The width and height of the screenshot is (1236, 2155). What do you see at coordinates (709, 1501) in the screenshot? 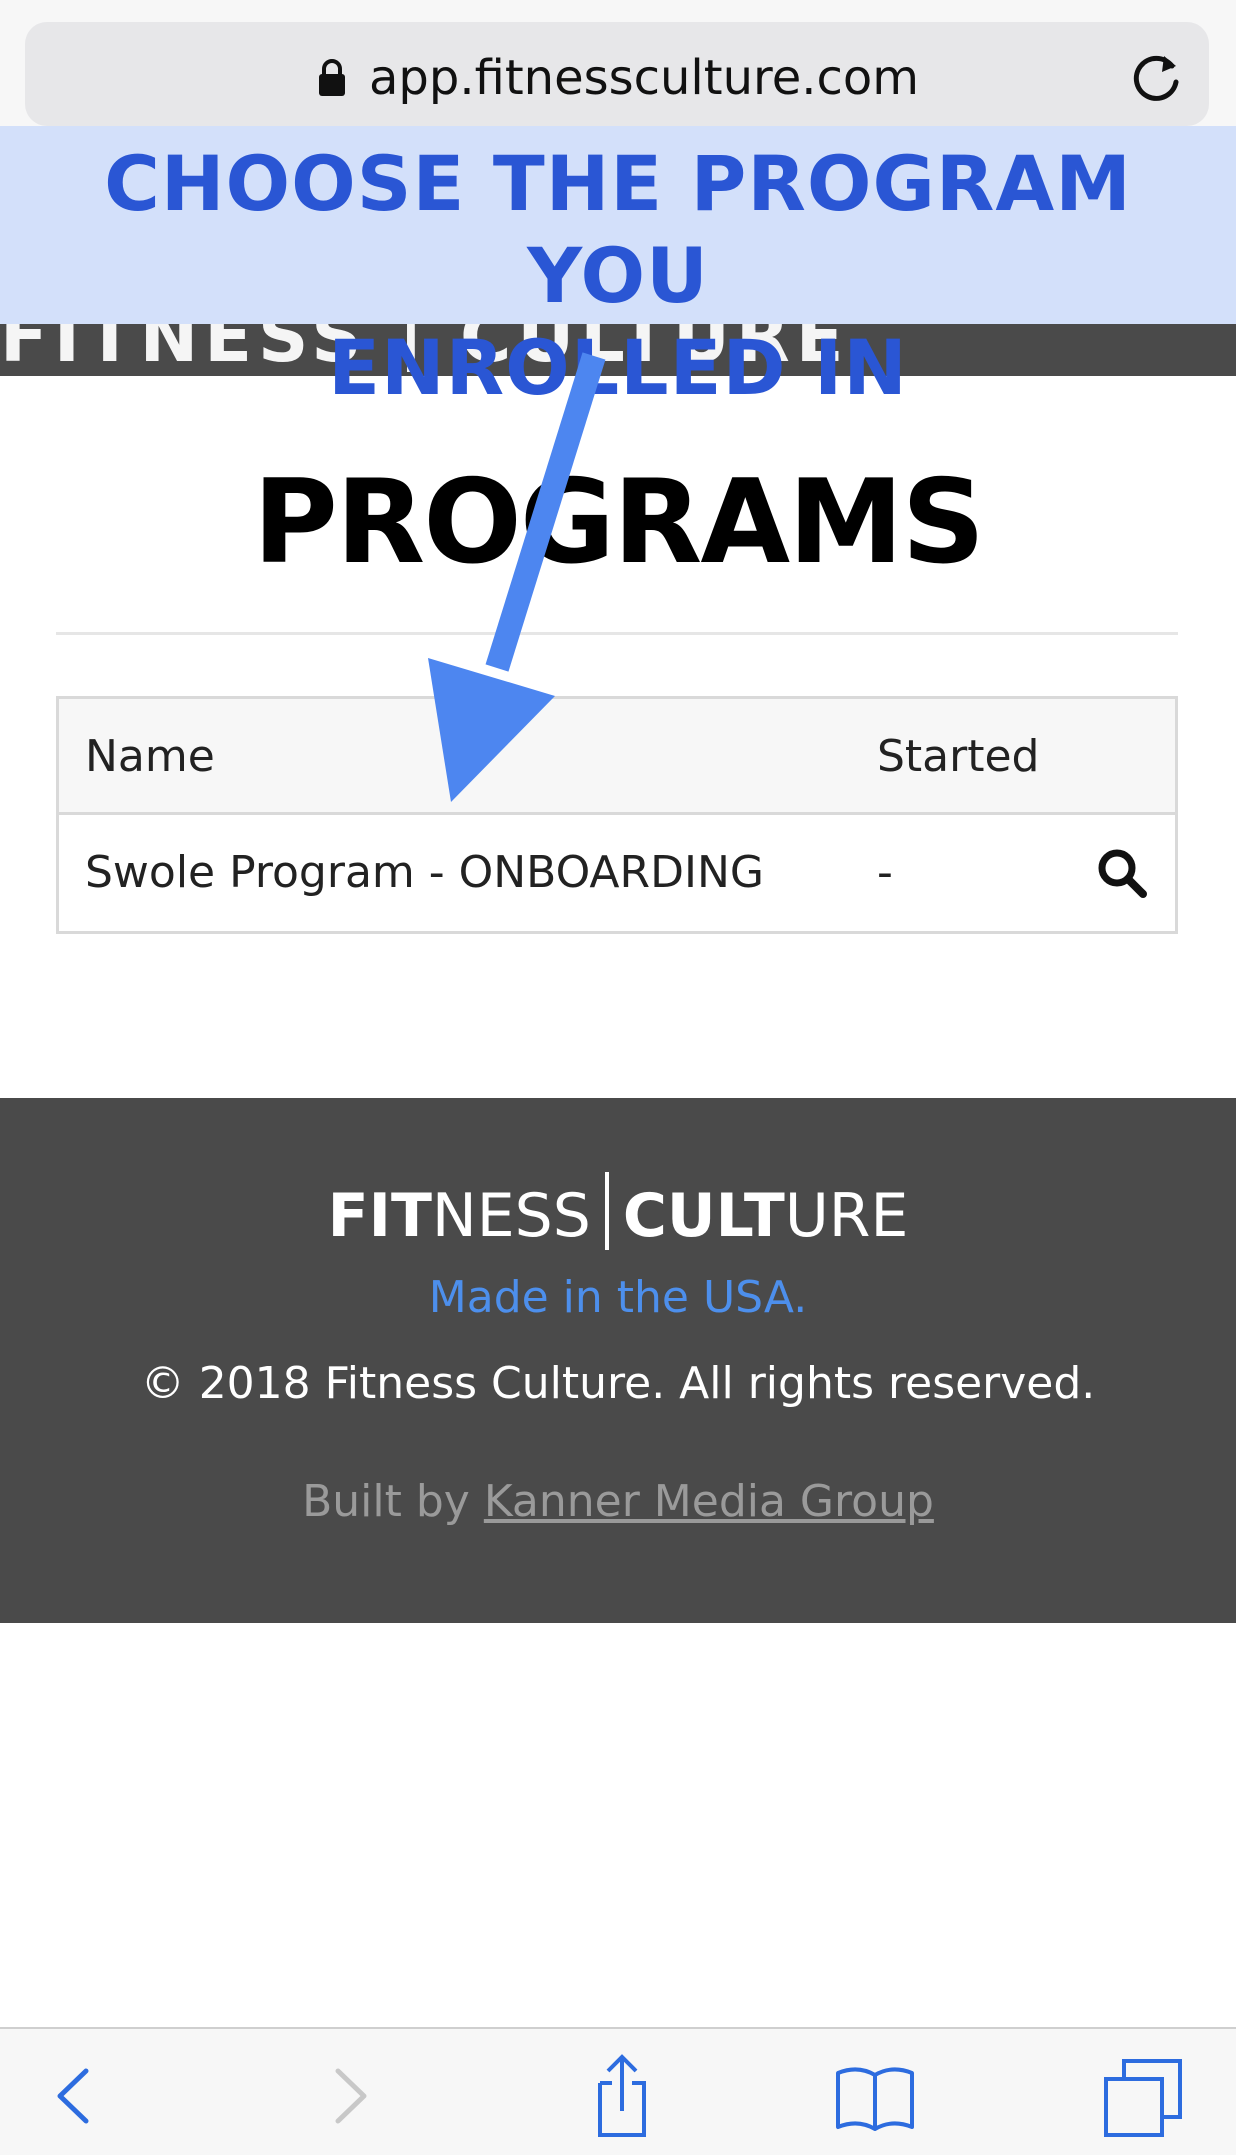
I see `built-by-link: Kanner Media Group` at bounding box center [709, 1501].